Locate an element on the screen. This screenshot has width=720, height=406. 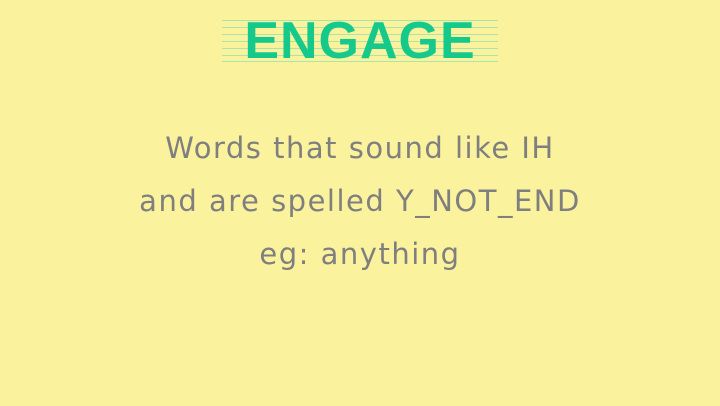
prompt-line-1: Words that sound like IH is located at coordinates (360, 148).